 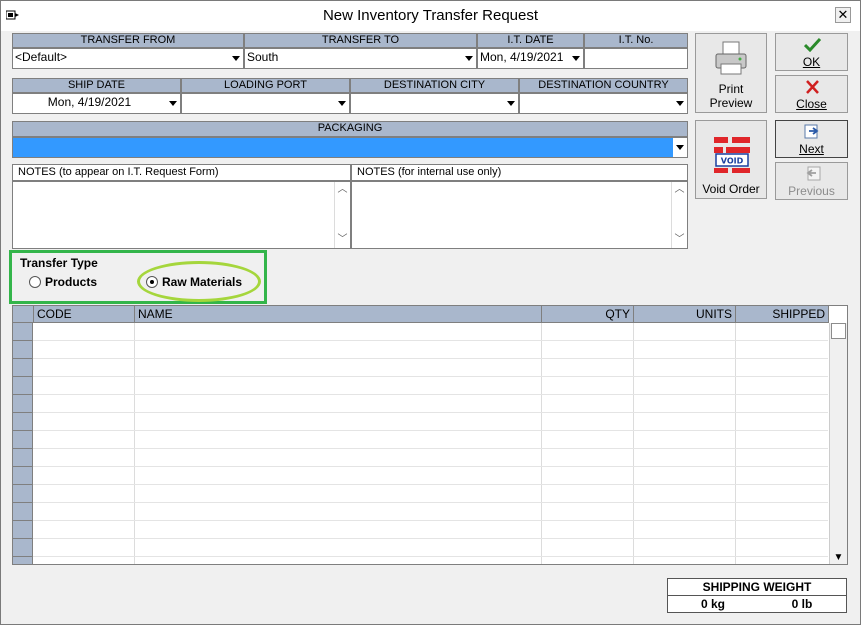 What do you see at coordinates (59, 263) in the screenshot?
I see `transfer-type-legend: Transfer Type` at bounding box center [59, 263].